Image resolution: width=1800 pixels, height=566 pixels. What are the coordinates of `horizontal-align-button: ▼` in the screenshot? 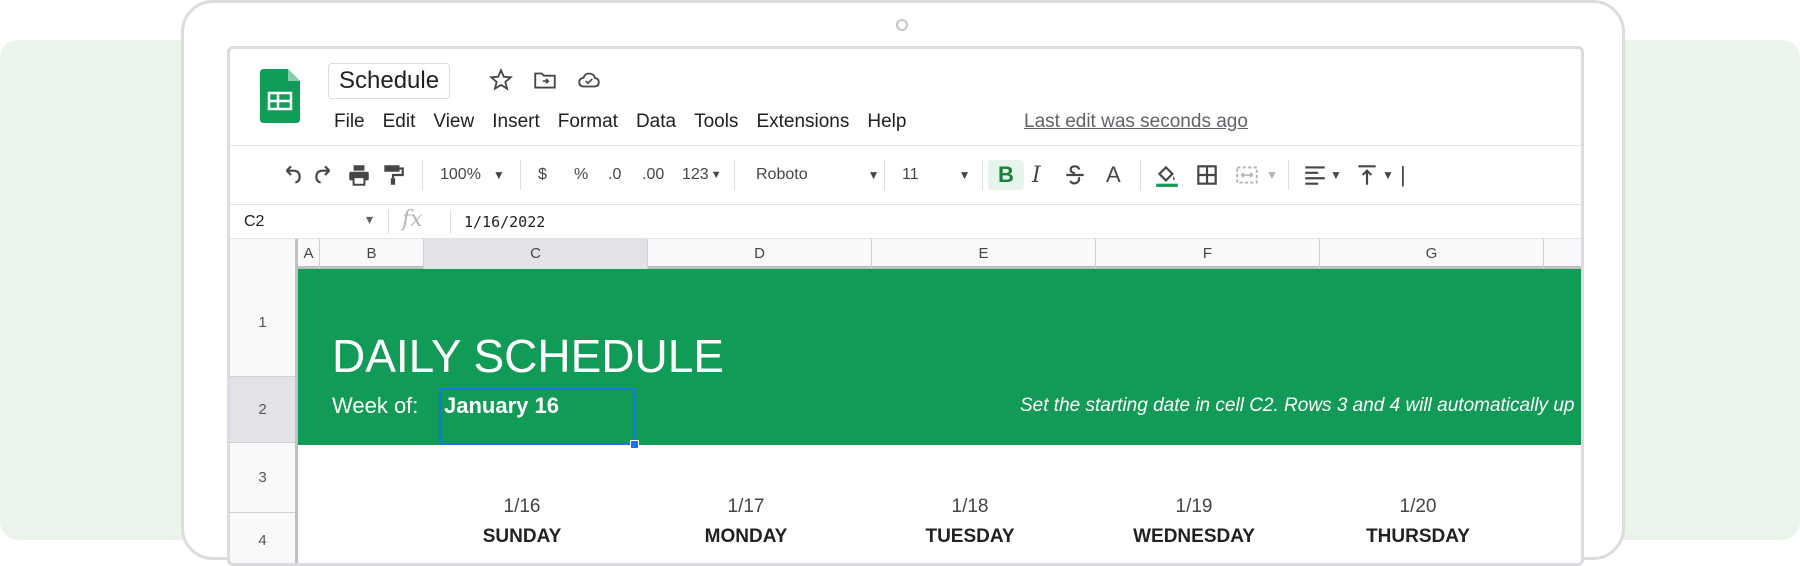 It's located at (1322, 175).